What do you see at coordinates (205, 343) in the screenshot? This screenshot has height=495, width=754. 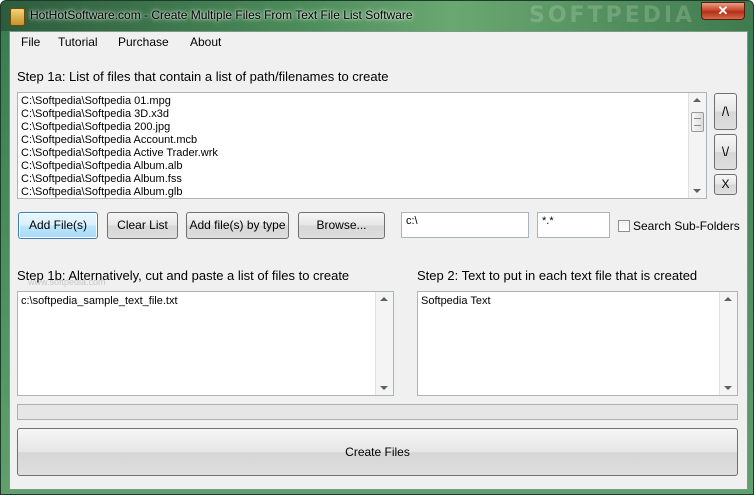 I see `paste-list-textarea: c:\softpedia_sample_text_file.txt` at bounding box center [205, 343].